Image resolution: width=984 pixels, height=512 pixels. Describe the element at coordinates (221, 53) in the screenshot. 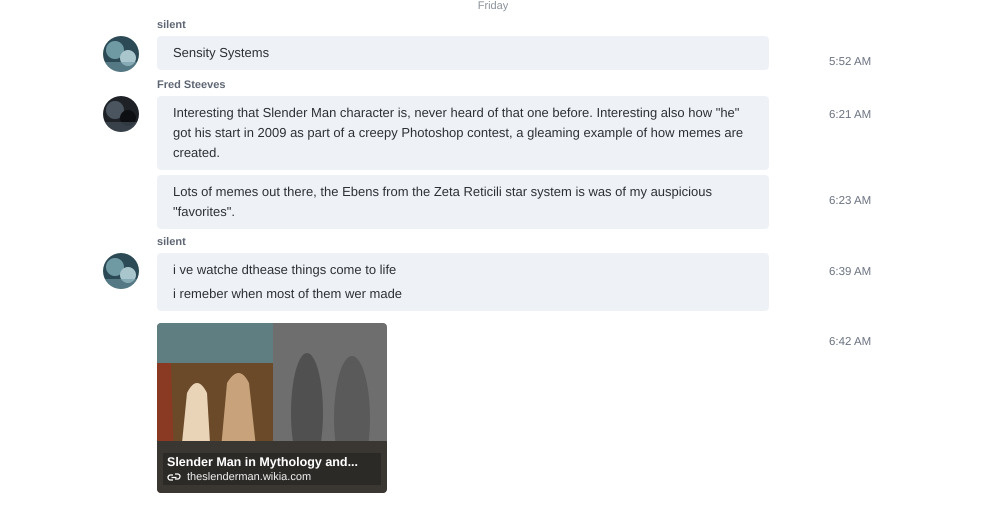

I see `message-text: Sensity Systems` at that location.